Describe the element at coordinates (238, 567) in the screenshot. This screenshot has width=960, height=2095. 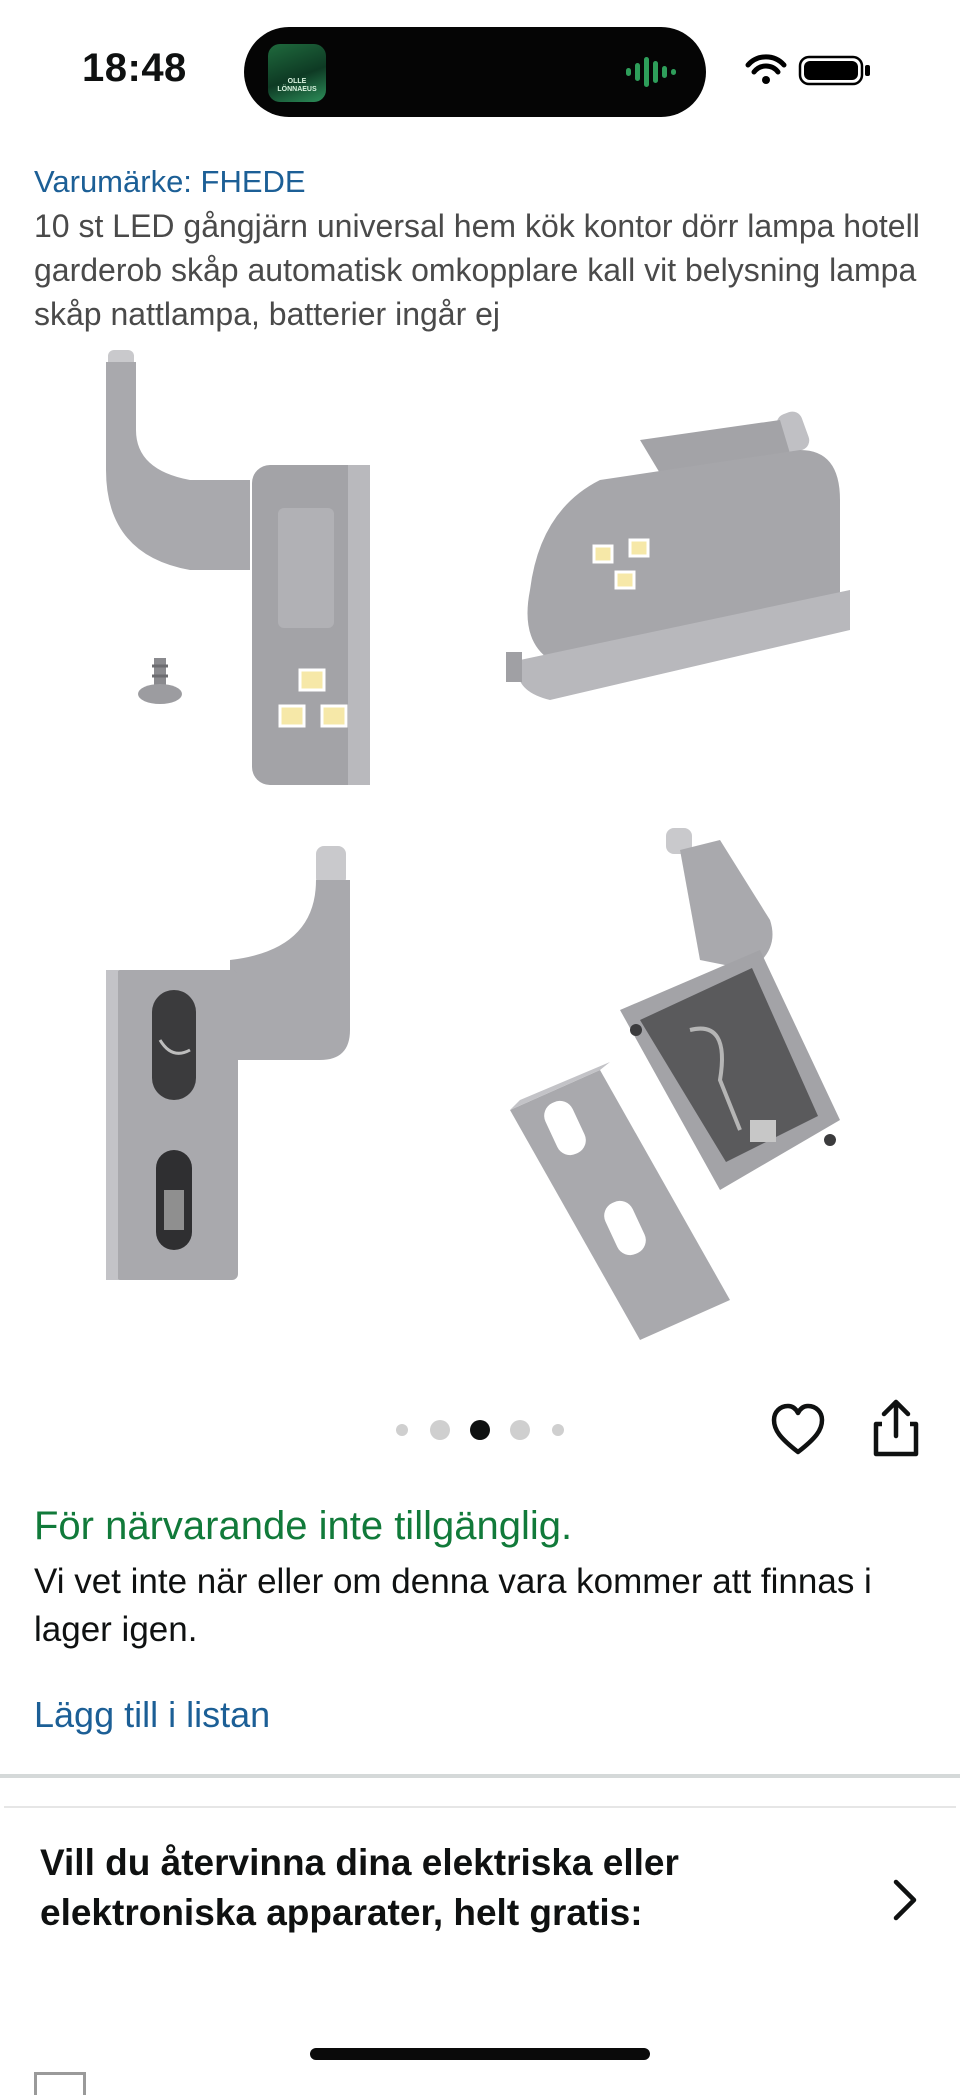
I see `hinge-front-view` at that location.